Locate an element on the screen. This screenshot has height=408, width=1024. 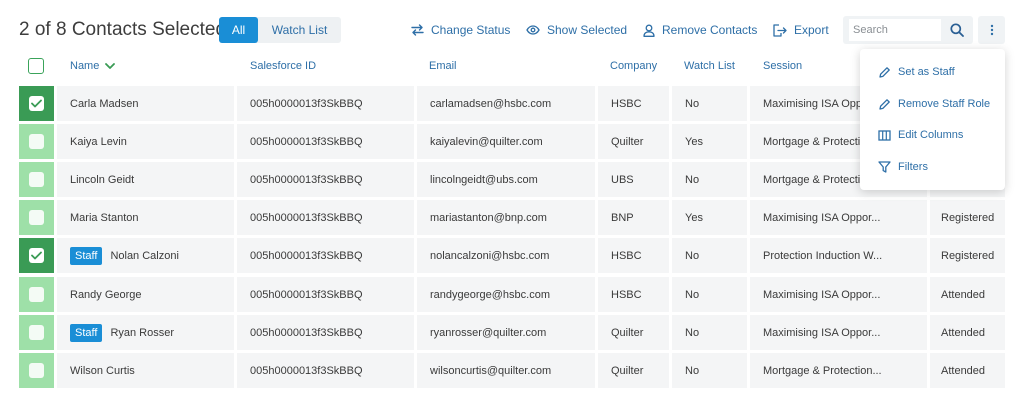
menu-item-remove-staff-role: Remove Staff Role is located at coordinates (934, 104).